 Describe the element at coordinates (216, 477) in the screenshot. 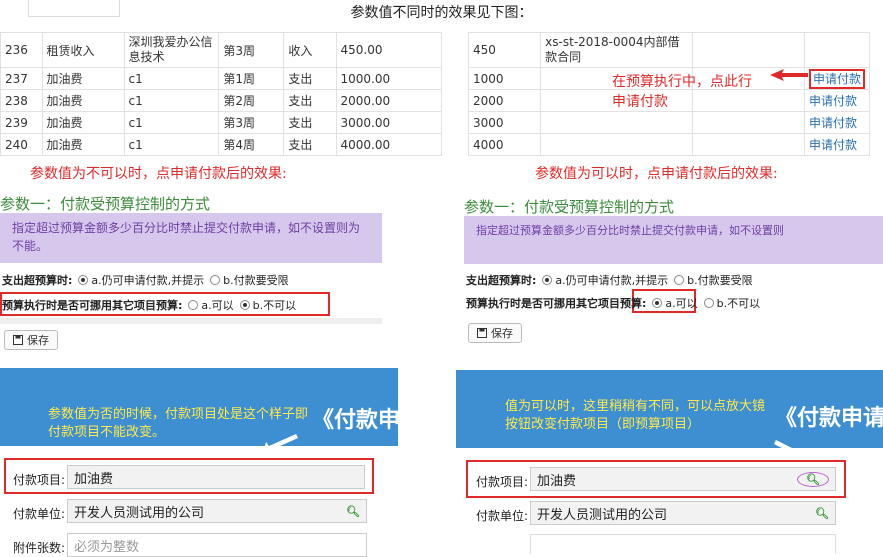

I see `project-field: 加油费` at that location.